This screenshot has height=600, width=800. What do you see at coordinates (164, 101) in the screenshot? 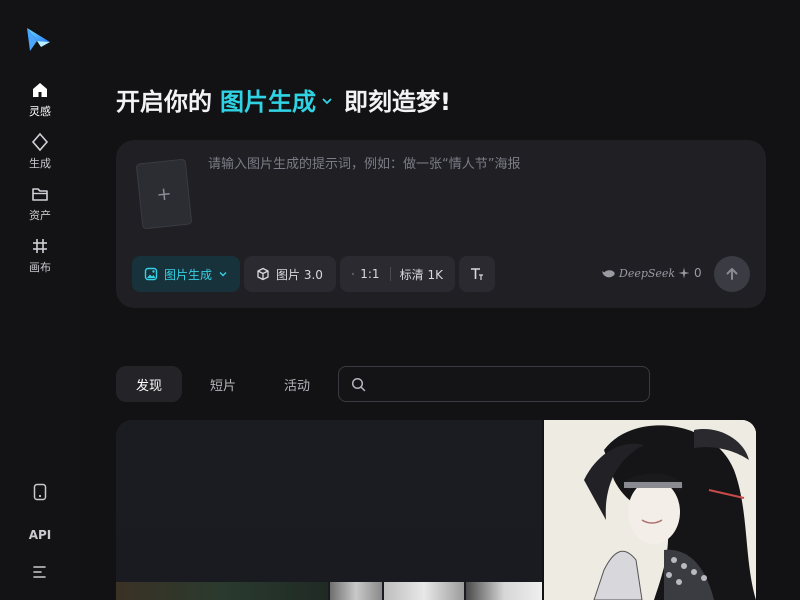
I see `title-prefix: 开启你的` at bounding box center [164, 101].